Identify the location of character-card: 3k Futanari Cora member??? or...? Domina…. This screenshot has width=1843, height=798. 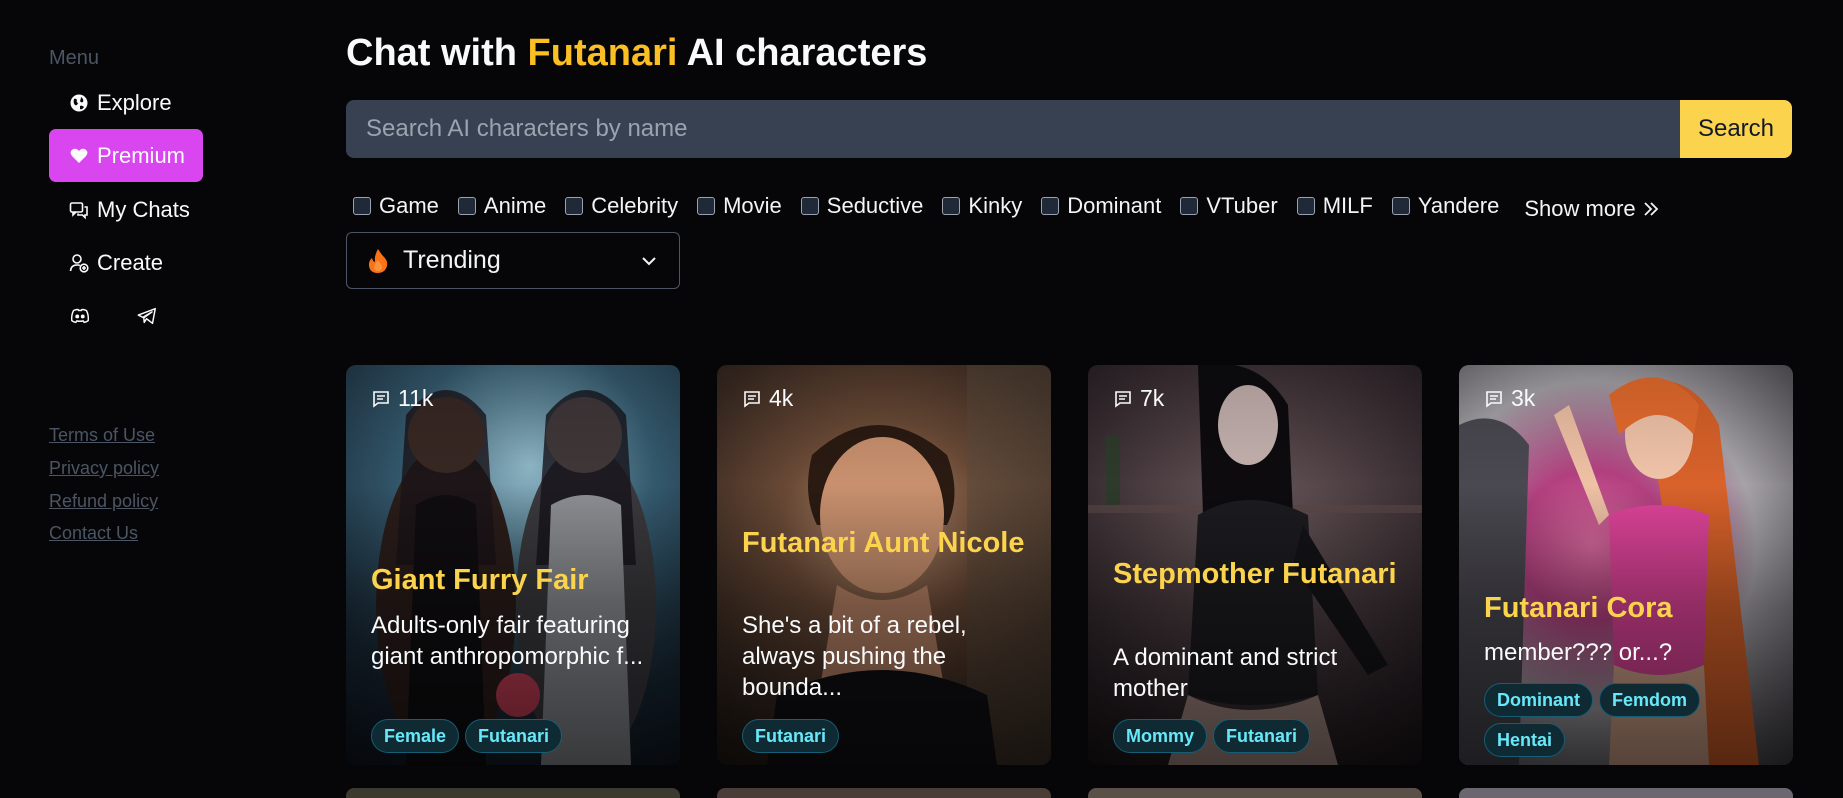
(1626, 565).